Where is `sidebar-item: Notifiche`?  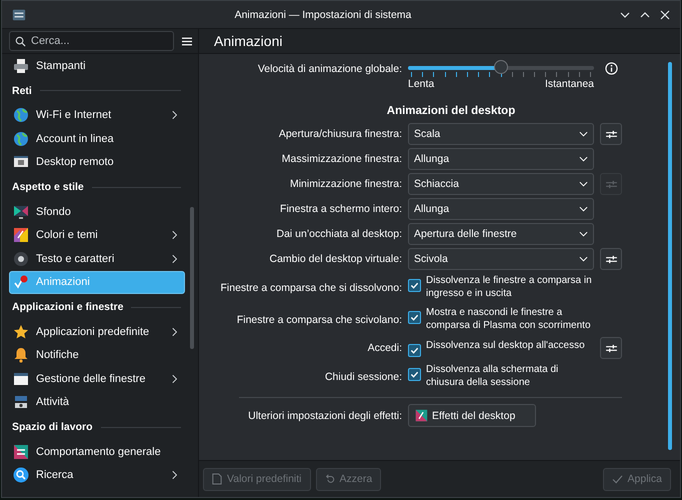
sidebar-item: Notifiche is located at coordinates (97, 355).